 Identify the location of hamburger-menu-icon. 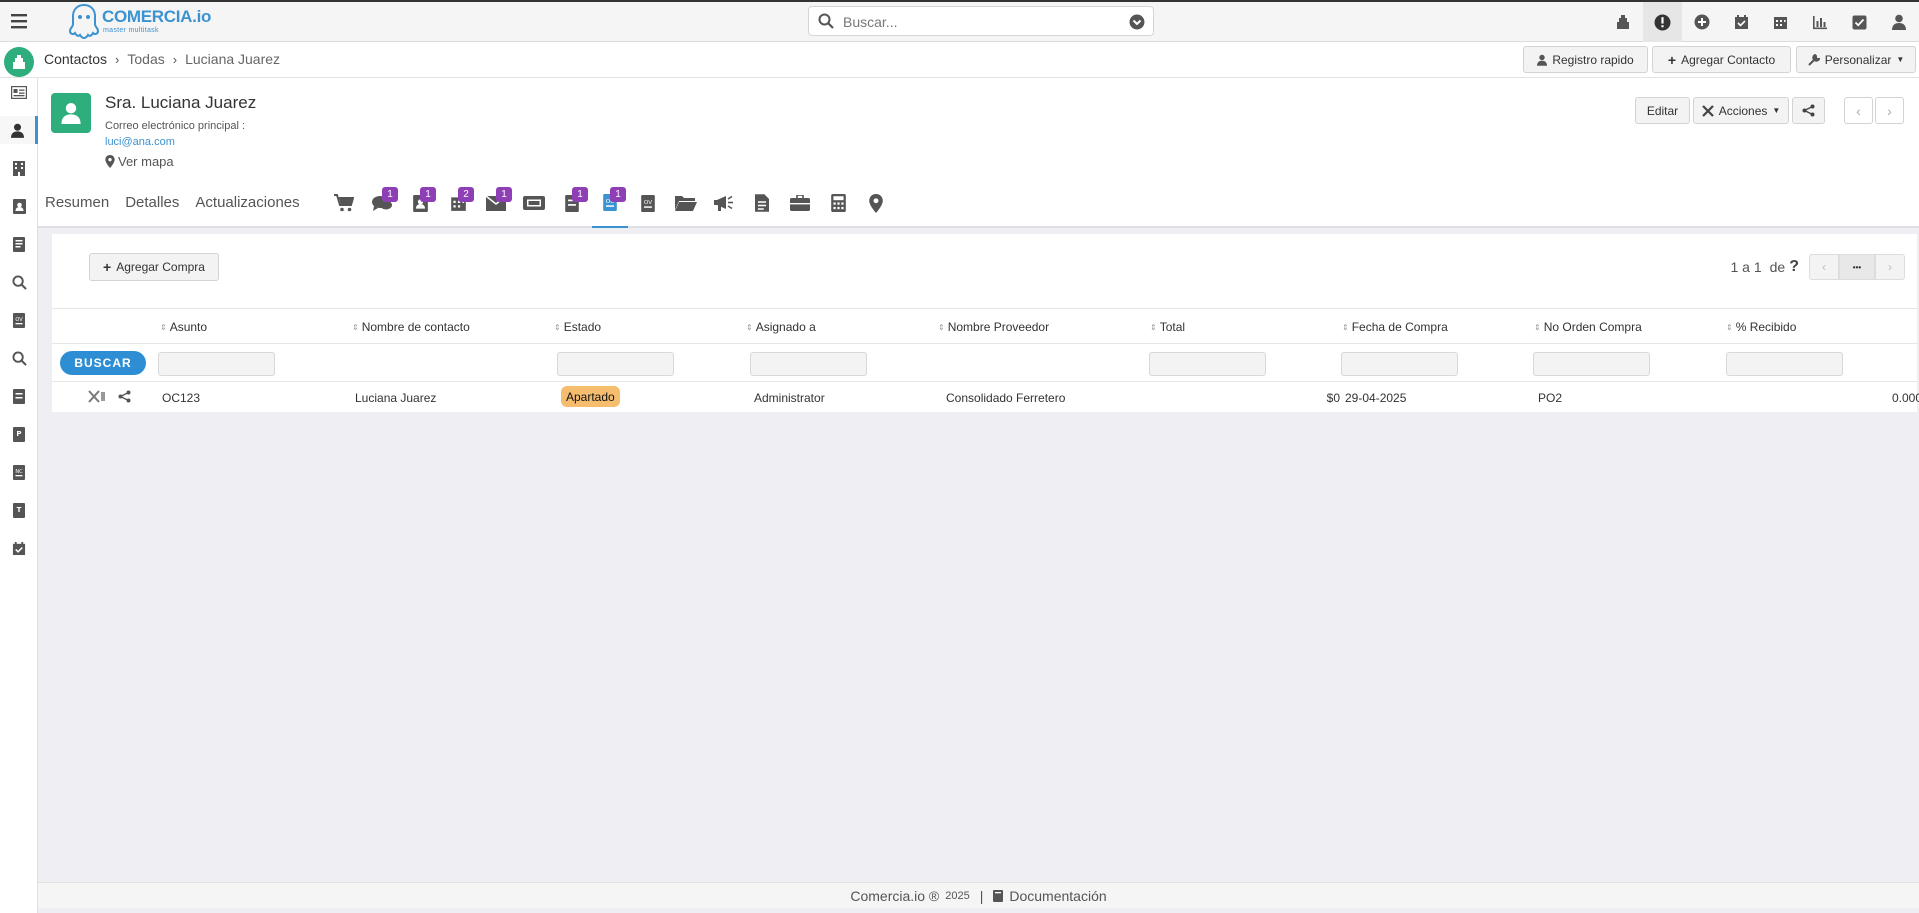
(20, 21).